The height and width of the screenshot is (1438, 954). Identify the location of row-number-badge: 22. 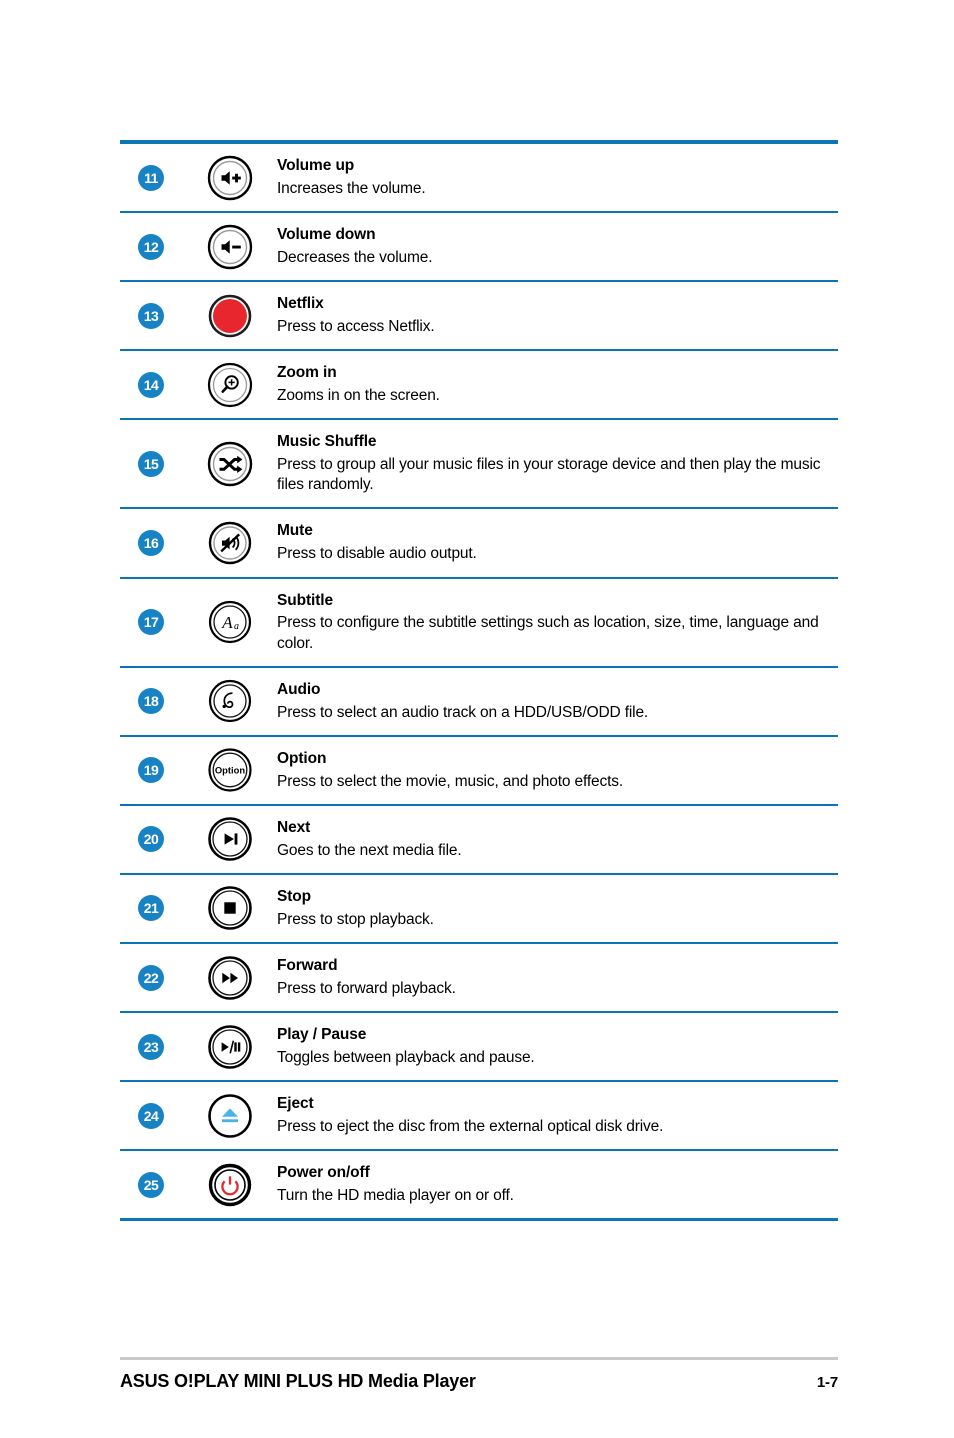
(151, 977).